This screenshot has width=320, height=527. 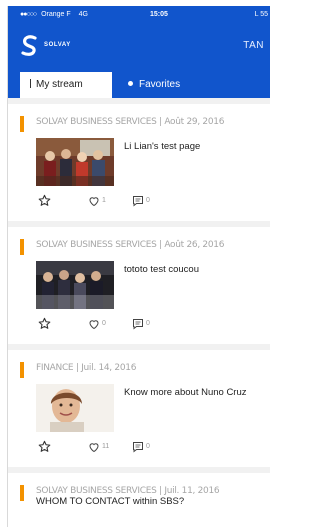 I want to click on post-actions: 1 0, so click(x=118, y=201).